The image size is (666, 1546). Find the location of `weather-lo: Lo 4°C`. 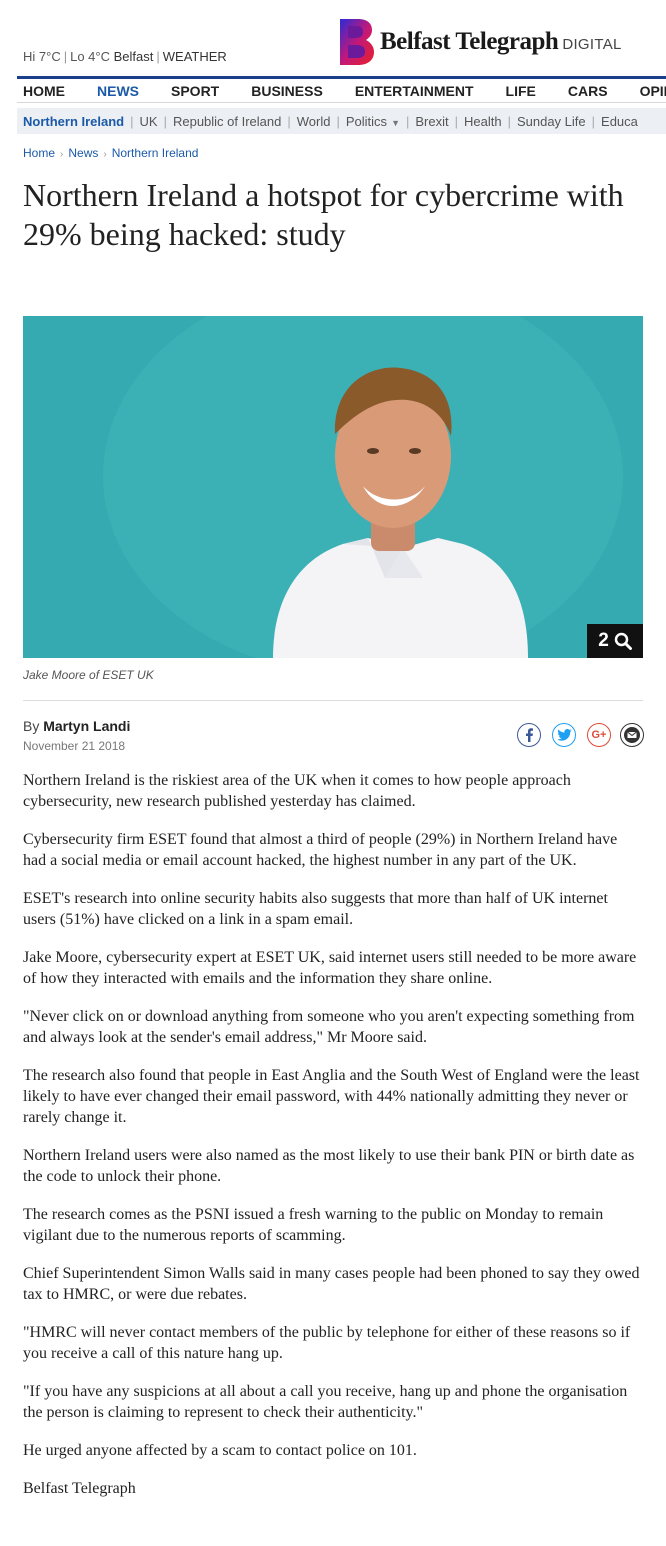

weather-lo: Lo 4°C is located at coordinates (90, 56).